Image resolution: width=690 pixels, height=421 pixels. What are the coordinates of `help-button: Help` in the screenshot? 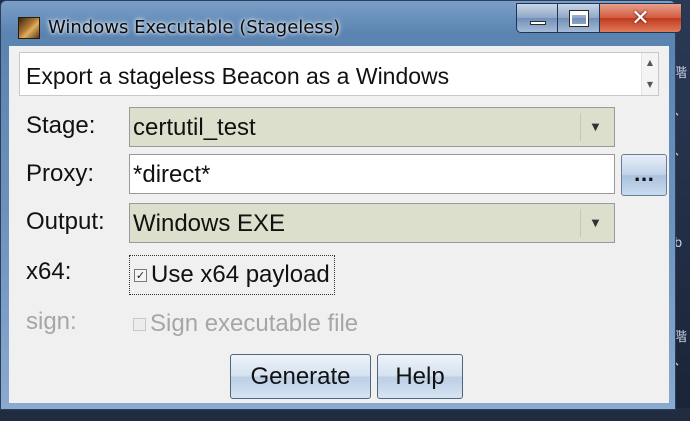 It's located at (420, 376).